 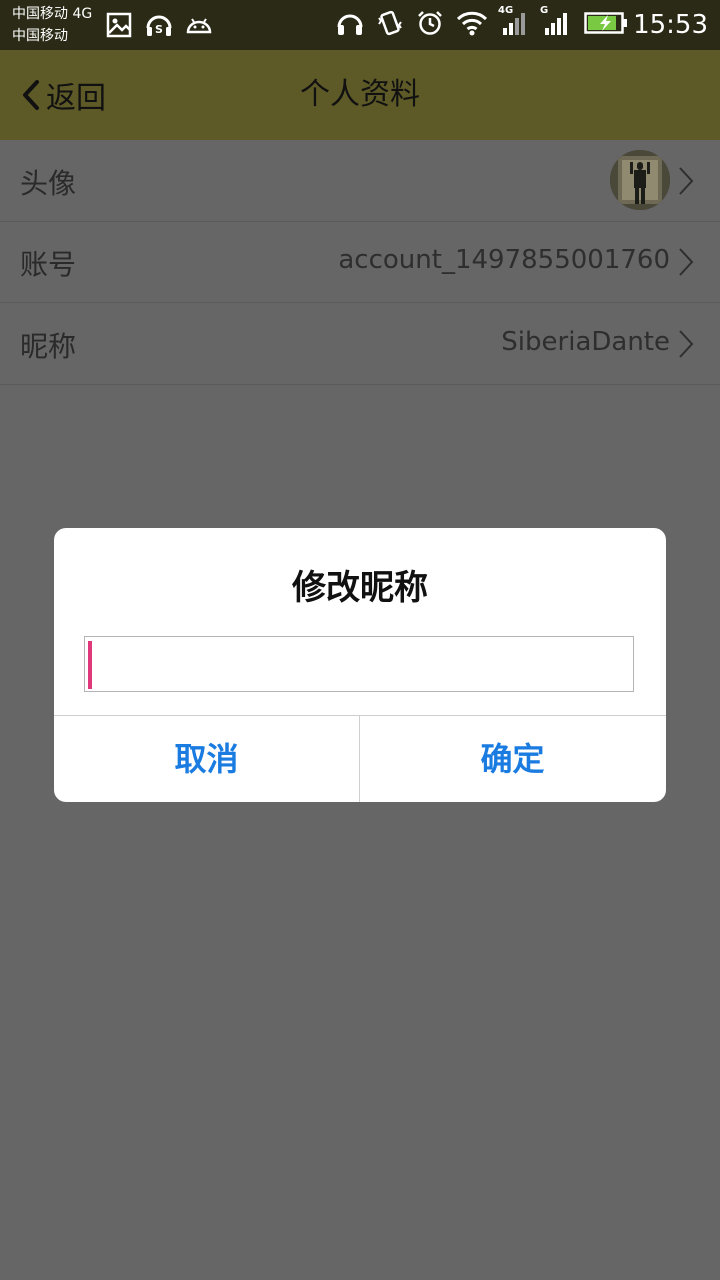 What do you see at coordinates (670, 25) in the screenshot?
I see `status-clock: 15:53` at bounding box center [670, 25].